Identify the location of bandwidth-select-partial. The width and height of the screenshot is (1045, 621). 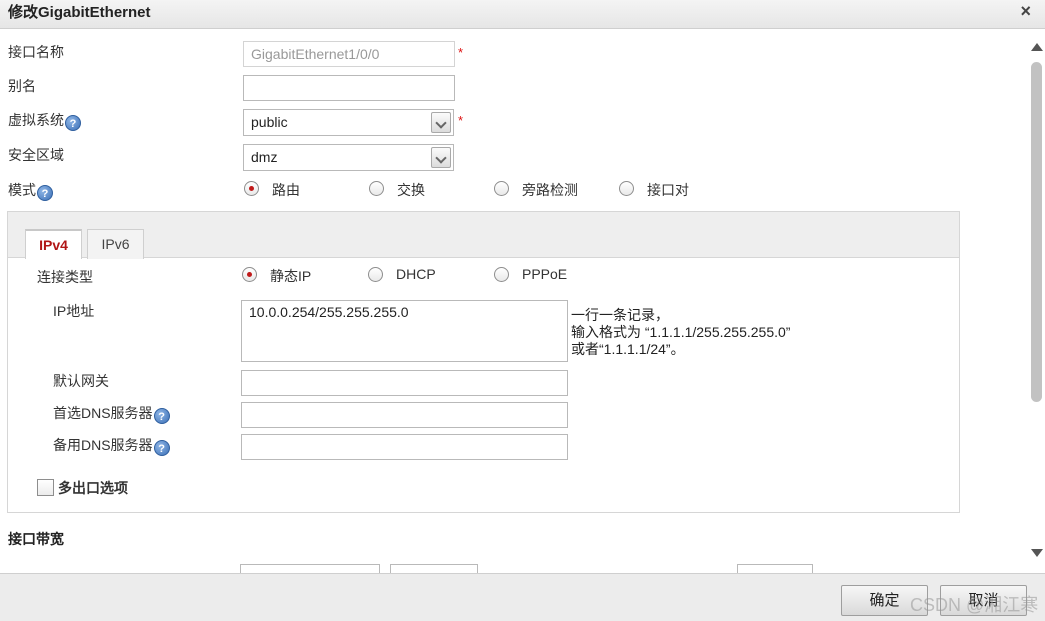
(434, 568).